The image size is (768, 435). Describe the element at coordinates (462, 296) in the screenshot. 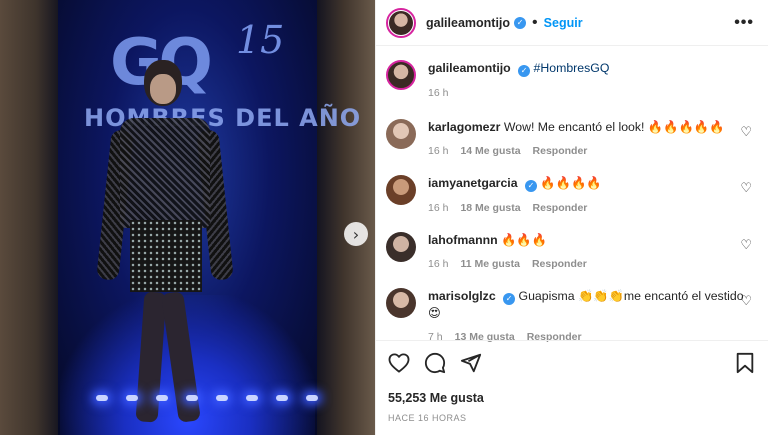

I see `comment-username: marisolglzc` at that location.